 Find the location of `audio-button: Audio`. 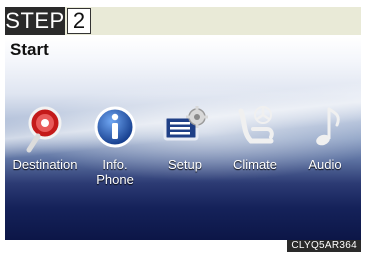

audio-button: Audio is located at coordinates (325, 137).